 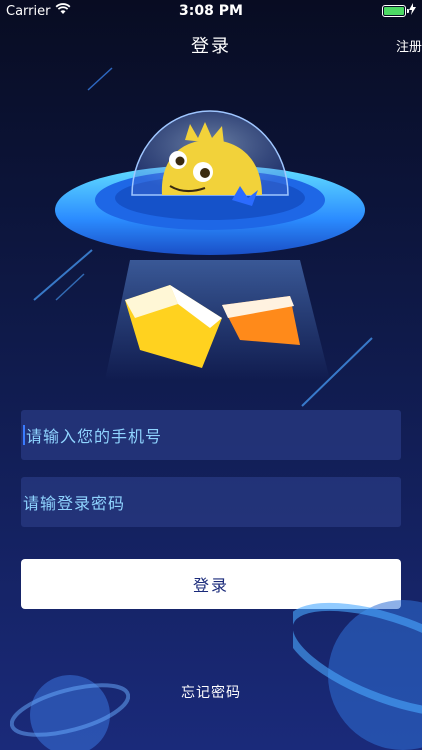 What do you see at coordinates (395, 11) in the screenshot?
I see `battery-icon` at bounding box center [395, 11].